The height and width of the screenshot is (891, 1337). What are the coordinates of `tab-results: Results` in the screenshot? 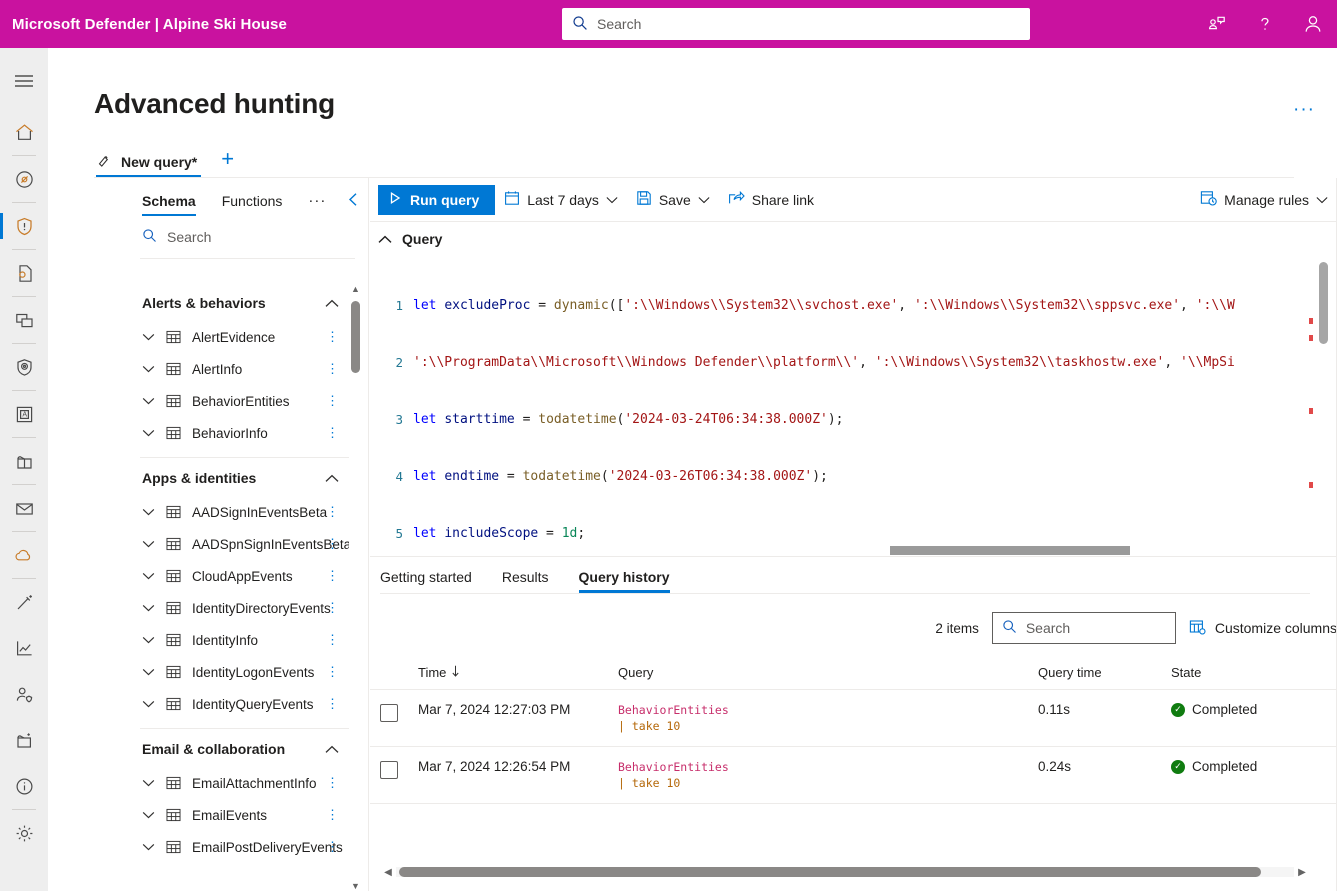 It's located at (525, 581).